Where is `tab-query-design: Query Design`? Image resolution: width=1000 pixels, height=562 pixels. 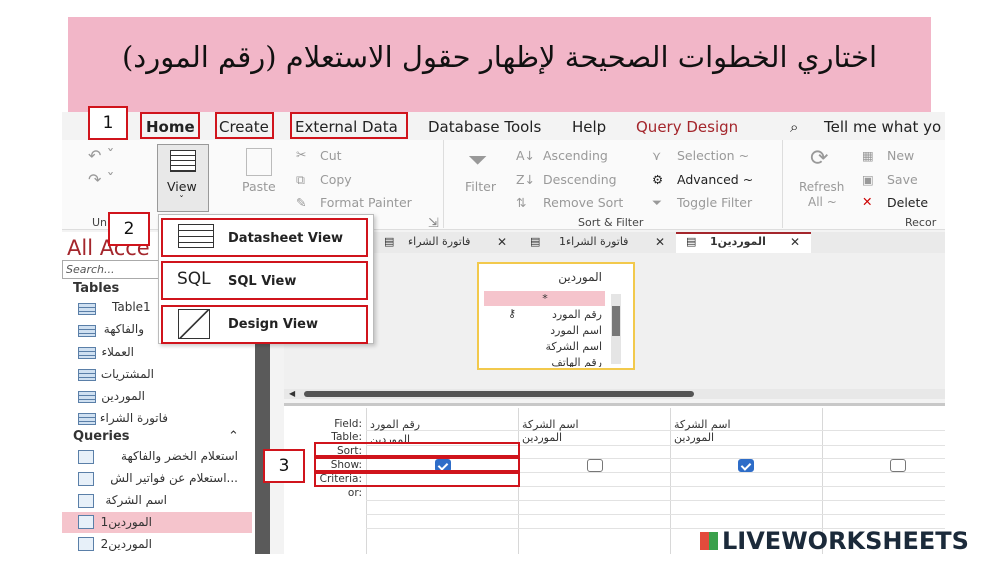
tab-query-design: Query Design is located at coordinates (687, 127).